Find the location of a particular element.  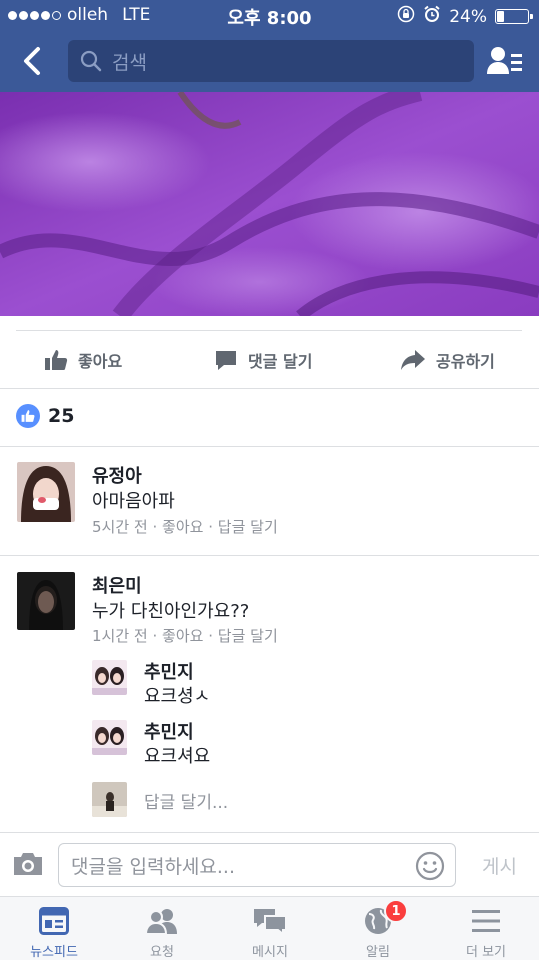

messages-icon is located at coordinates (270, 922).